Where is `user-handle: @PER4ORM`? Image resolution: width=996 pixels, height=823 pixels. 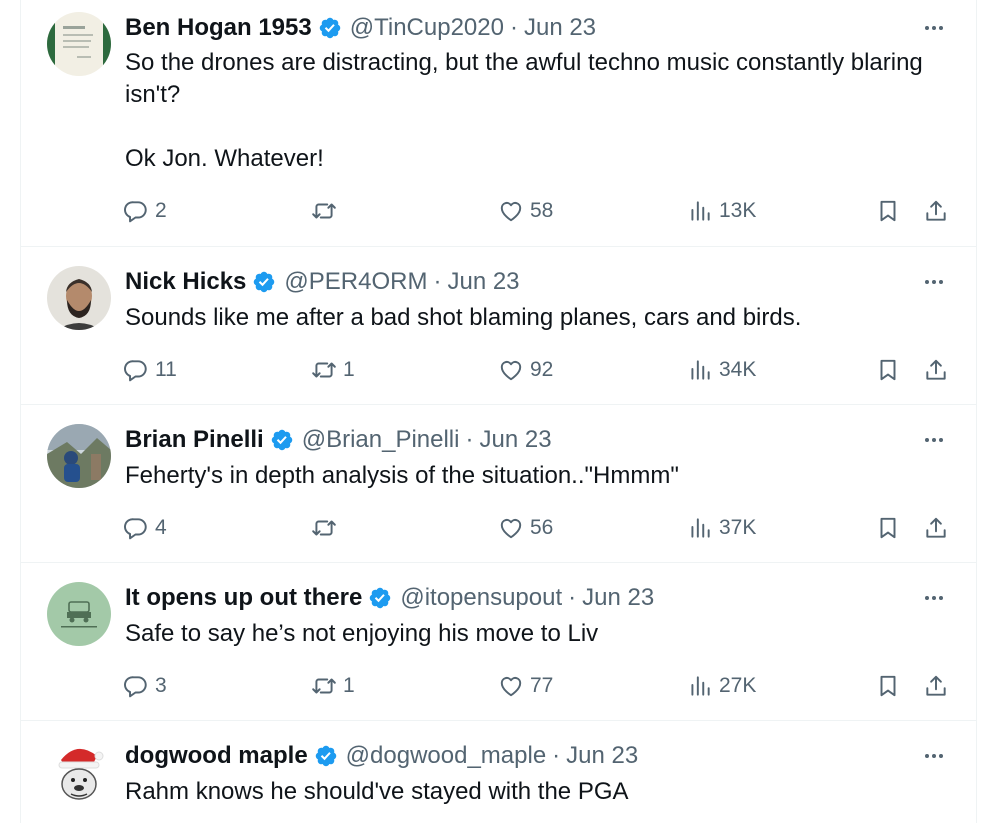 user-handle: @PER4ORM is located at coordinates (355, 282).